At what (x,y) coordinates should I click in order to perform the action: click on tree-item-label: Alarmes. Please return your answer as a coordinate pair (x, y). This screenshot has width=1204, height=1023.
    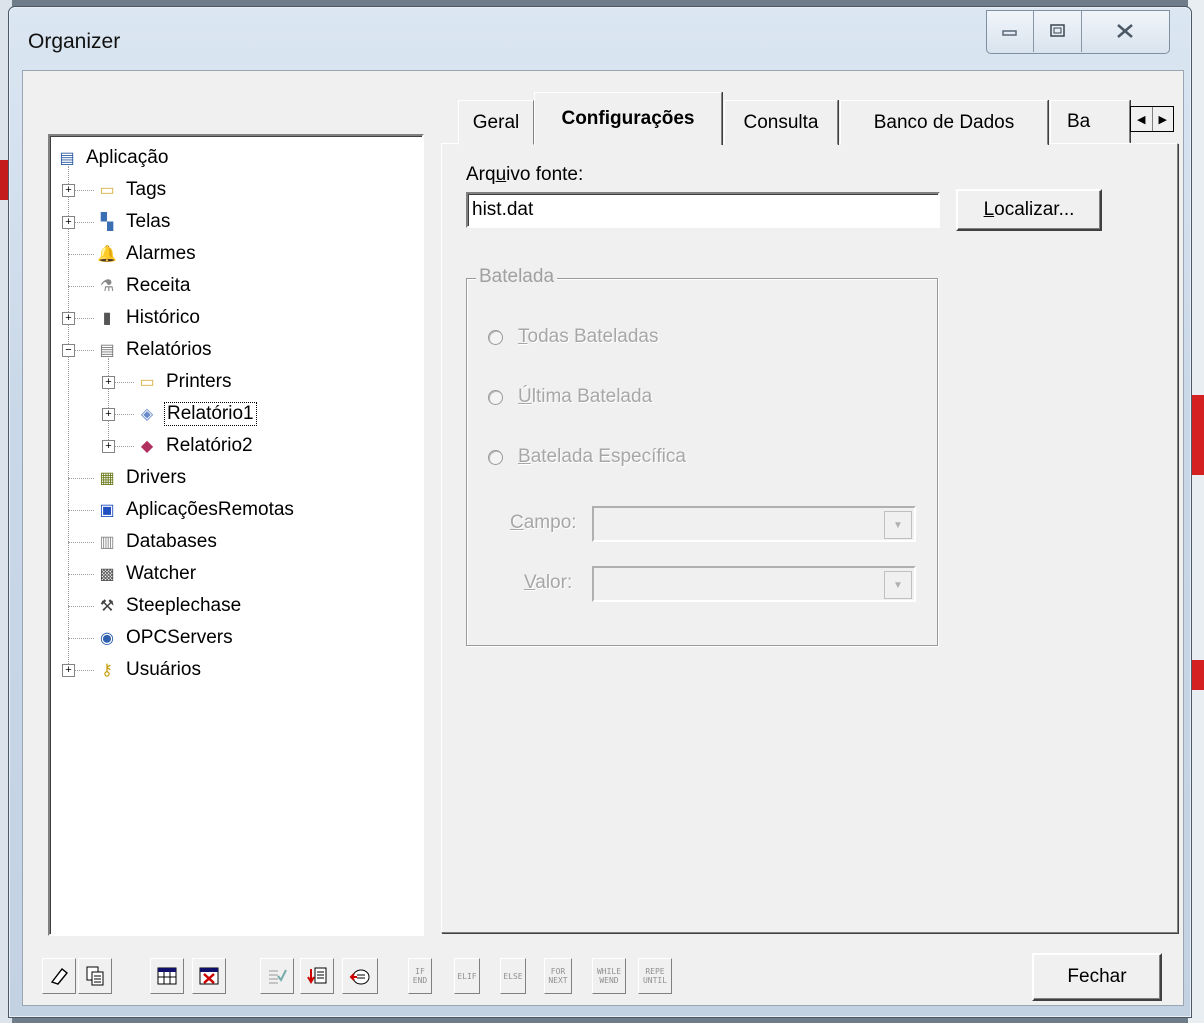
    Looking at the image, I should click on (161, 253).